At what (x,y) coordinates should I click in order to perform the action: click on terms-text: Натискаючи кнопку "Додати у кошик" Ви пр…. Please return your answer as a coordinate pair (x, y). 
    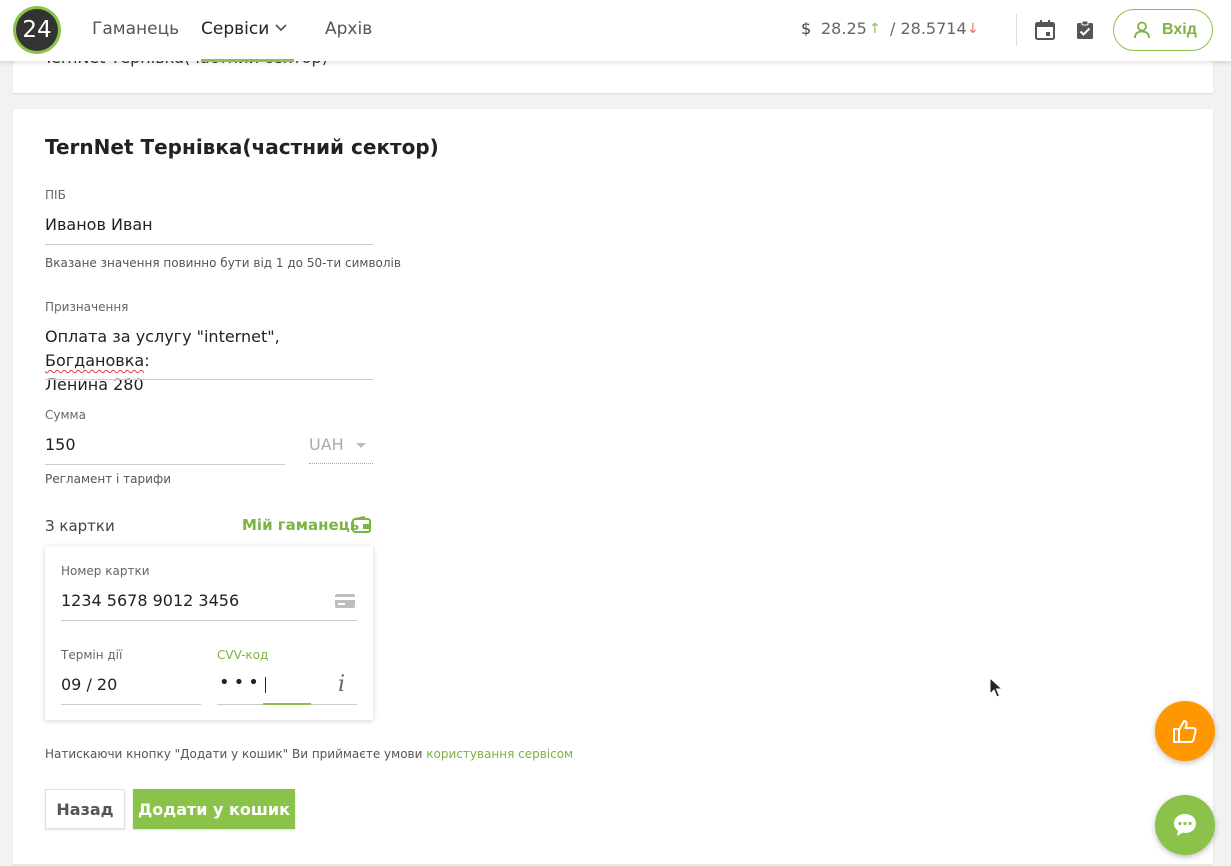
    Looking at the image, I should click on (309, 754).